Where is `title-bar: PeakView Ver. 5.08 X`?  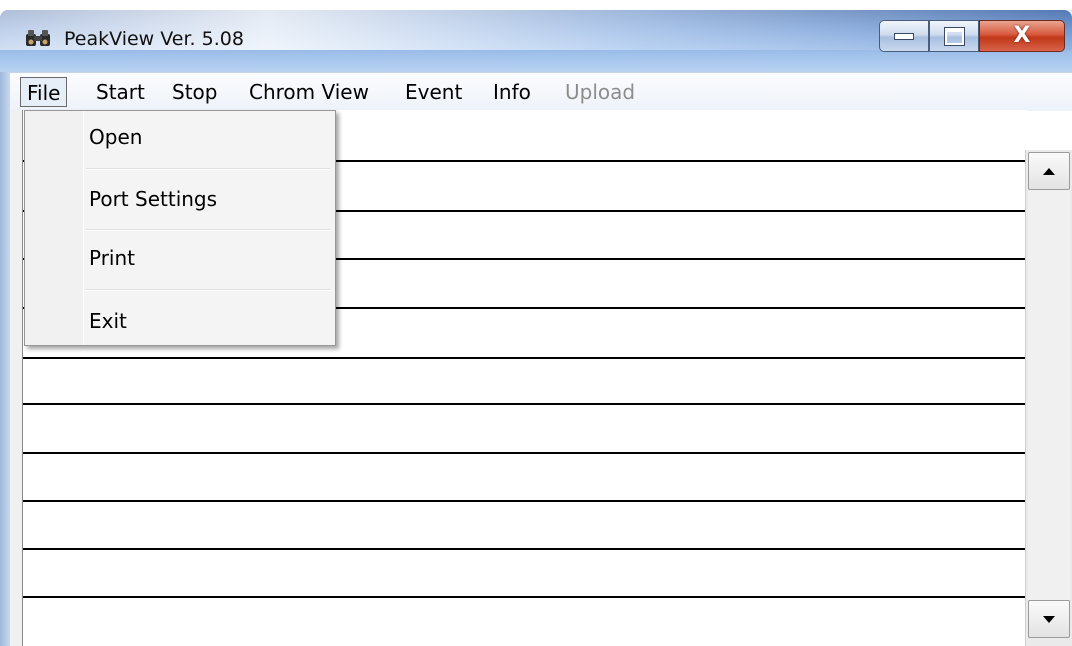
title-bar: PeakView Ver. 5.08 X is located at coordinates (536, 41).